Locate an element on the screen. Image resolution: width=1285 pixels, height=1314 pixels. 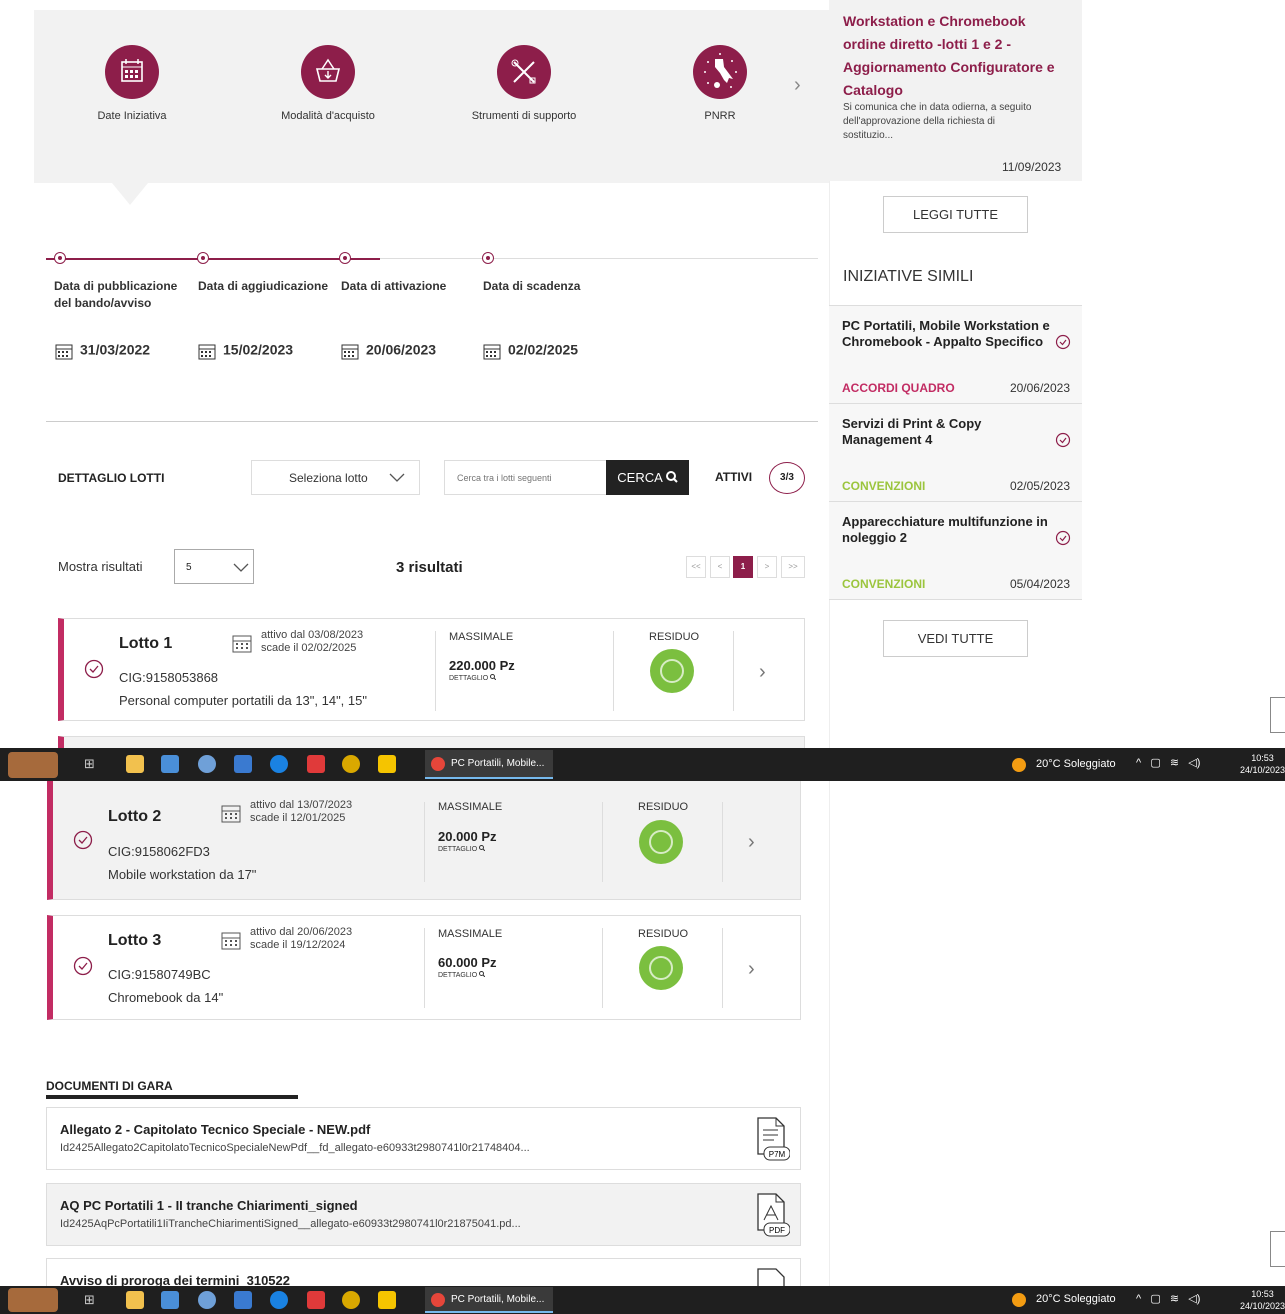
page-size-select: 5 is located at coordinates (214, 566).